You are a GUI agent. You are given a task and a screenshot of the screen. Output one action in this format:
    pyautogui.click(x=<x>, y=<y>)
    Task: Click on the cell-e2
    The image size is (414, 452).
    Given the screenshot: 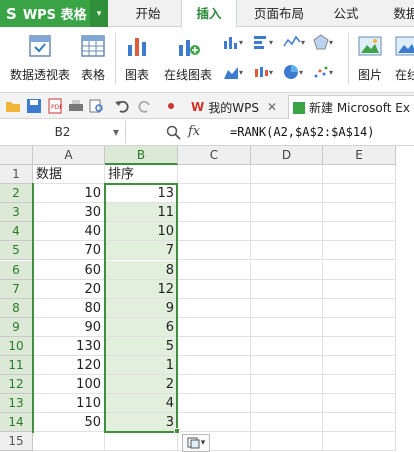 What is the action you would take?
    pyautogui.click(x=359, y=194)
    